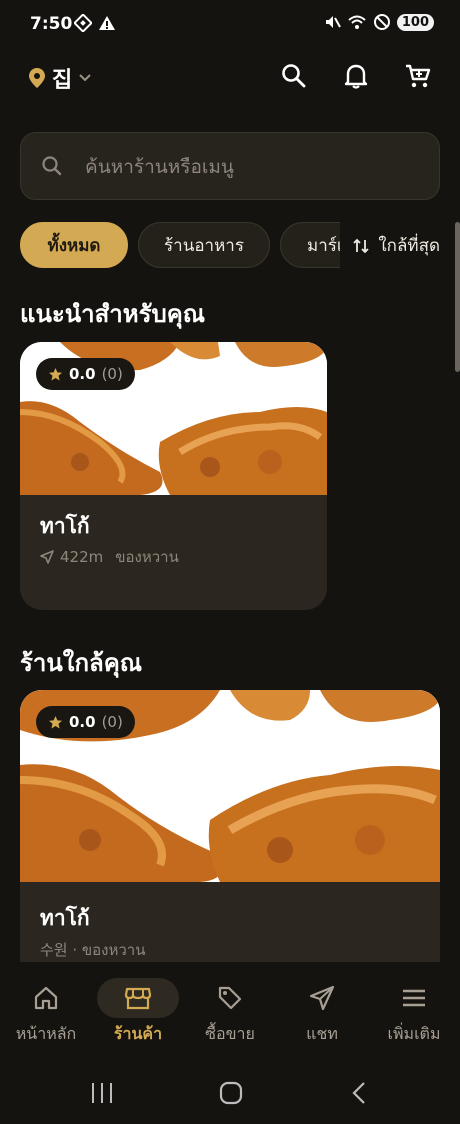 The image size is (460, 1124). Describe the element at coordinates (409, 246) in the screenshot. I see `sort-label: ใกล้ที่สุด` at that location.